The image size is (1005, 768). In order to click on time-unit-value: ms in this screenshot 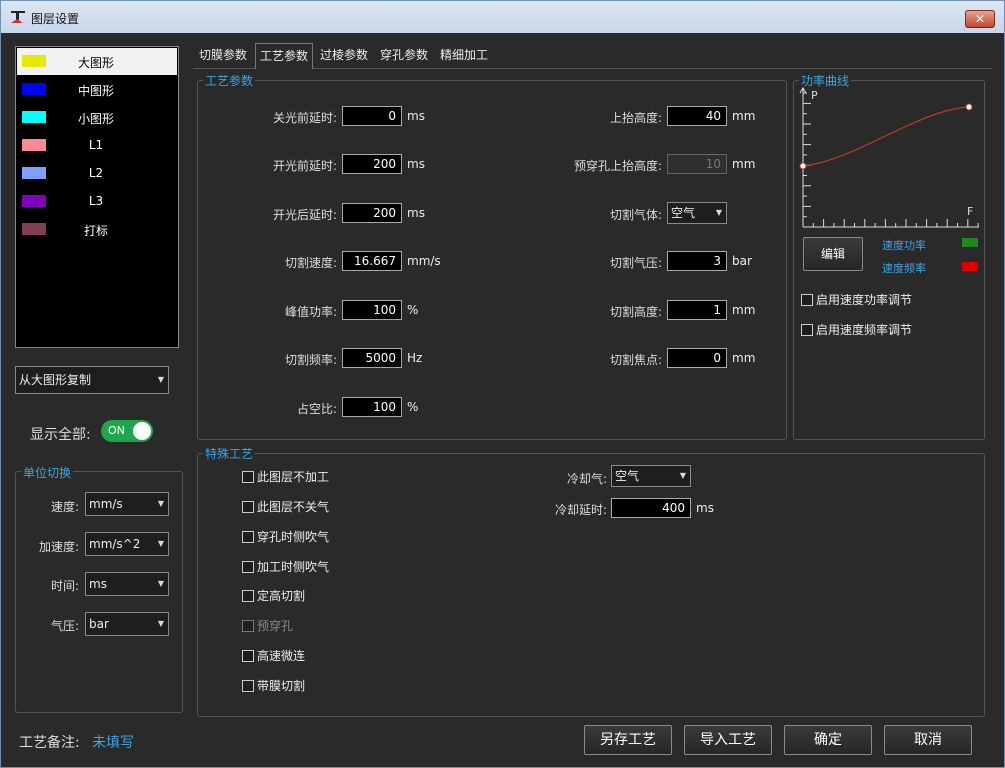, I will do `click(98, 584)`.